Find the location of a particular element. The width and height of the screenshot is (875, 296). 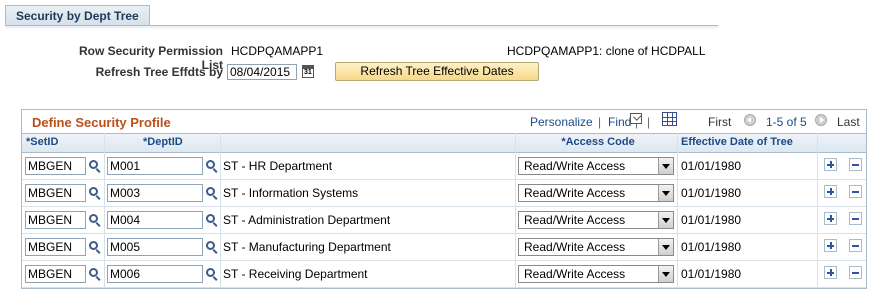

column-effective-date: Effective Date of Tree is located at coordinates (737, 142).